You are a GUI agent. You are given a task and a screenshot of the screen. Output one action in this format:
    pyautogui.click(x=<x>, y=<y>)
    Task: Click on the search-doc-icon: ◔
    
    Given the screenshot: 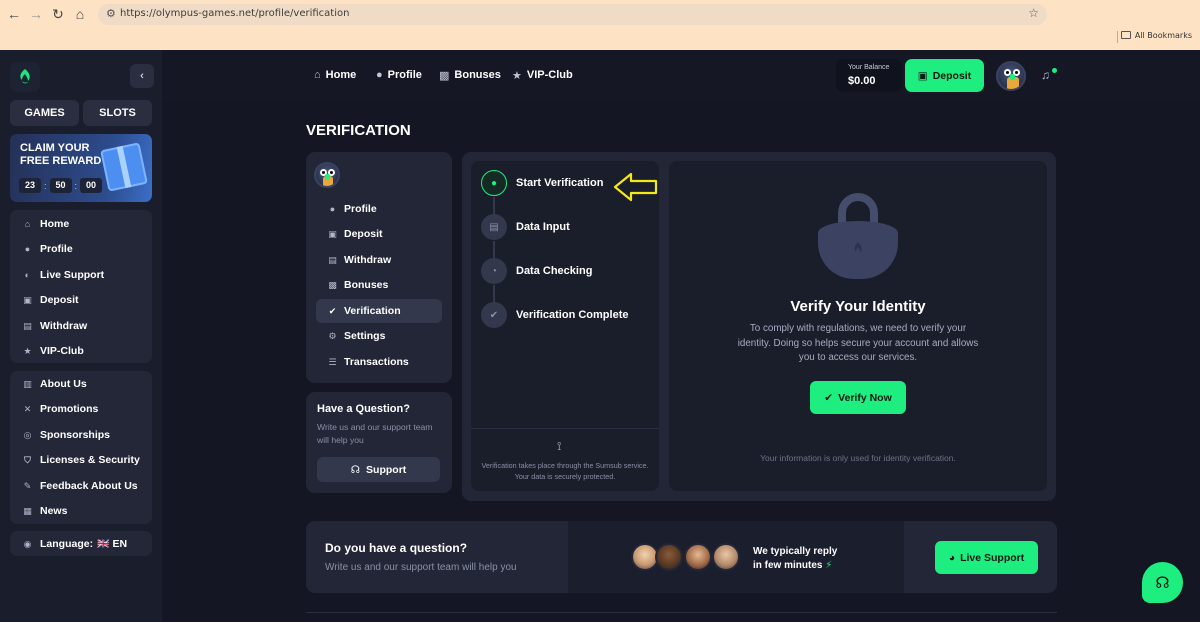 What is the action you would take?
    pyautogui.click(x=494, y=271)
    